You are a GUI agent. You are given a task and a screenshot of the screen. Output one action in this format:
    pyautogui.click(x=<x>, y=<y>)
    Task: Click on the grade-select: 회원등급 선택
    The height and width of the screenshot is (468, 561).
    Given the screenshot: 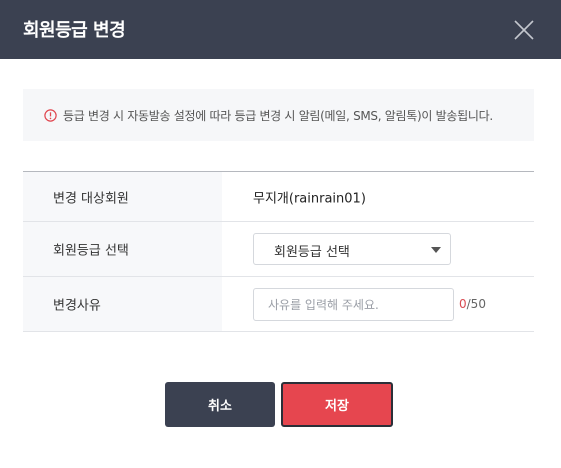 What is the action you would take?
    pyautogui.click(x=352, y=249)
    